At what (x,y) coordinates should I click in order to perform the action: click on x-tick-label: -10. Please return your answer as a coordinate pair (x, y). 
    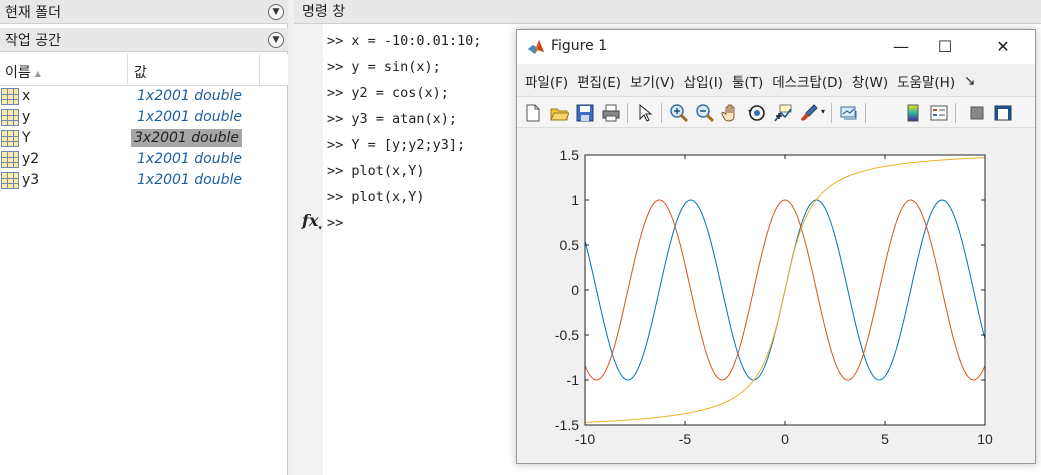
    Looking at the image, I should click on (585, 439).